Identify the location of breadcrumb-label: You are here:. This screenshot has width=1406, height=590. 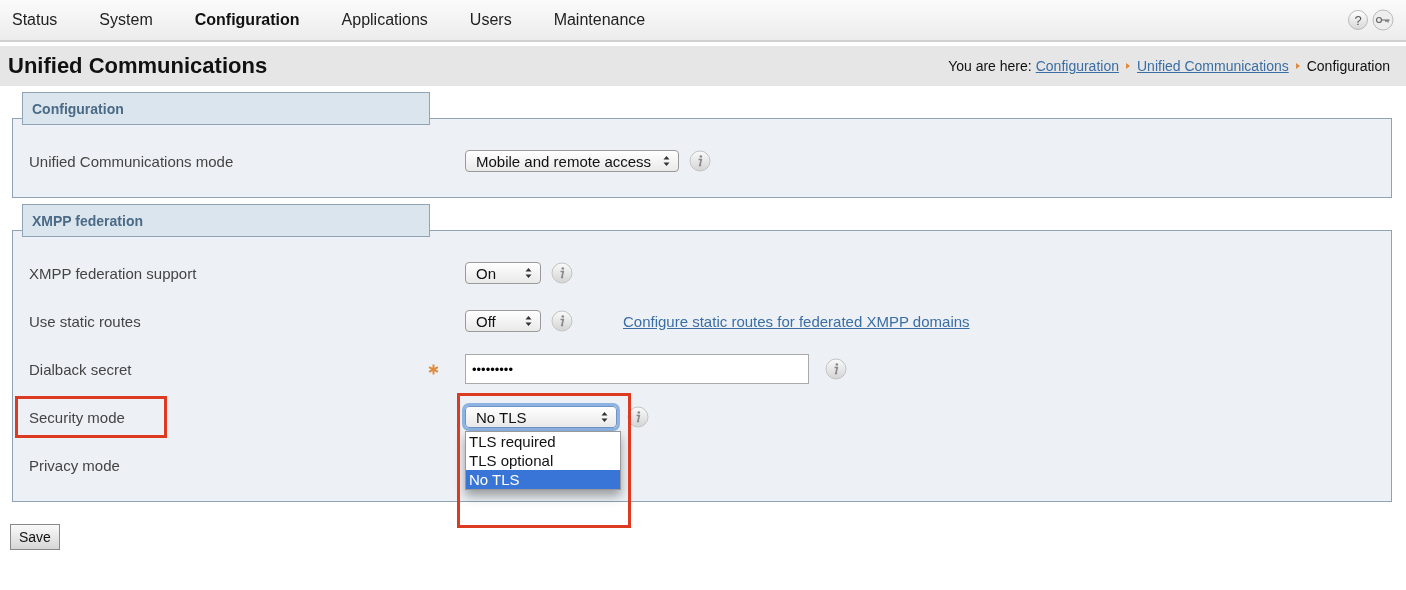
(990, 66).